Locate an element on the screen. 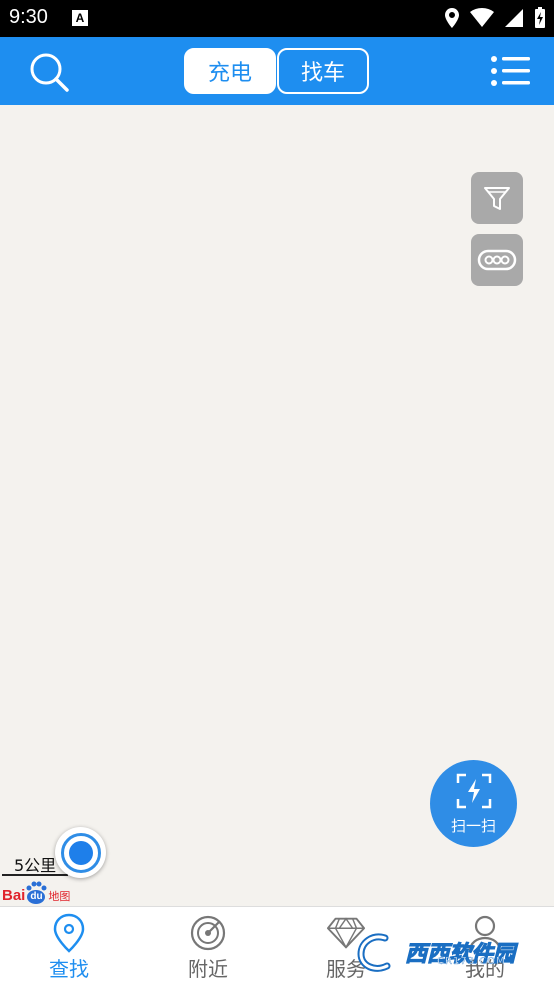 This screenshot has height=984, width=554. app-header: 充电 找车 is located at coordinates (277, 71).